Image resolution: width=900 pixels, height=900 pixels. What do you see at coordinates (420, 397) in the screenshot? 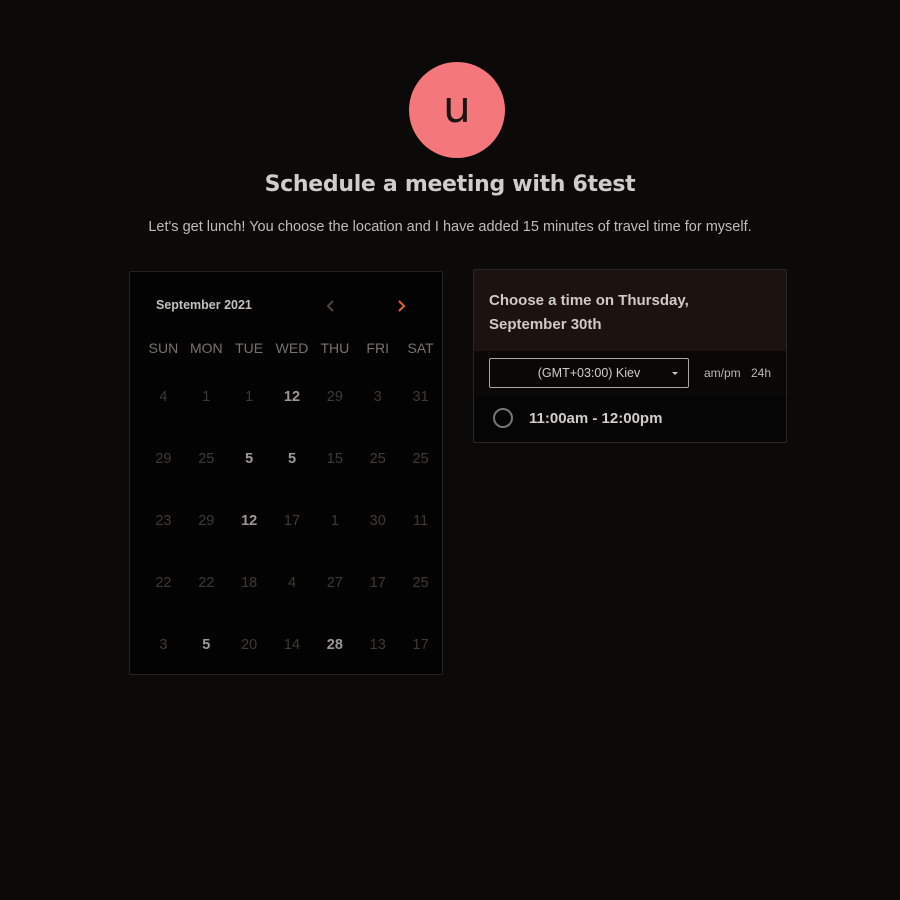
I see `calendar-day: 31` at bounding box center [420, 397].